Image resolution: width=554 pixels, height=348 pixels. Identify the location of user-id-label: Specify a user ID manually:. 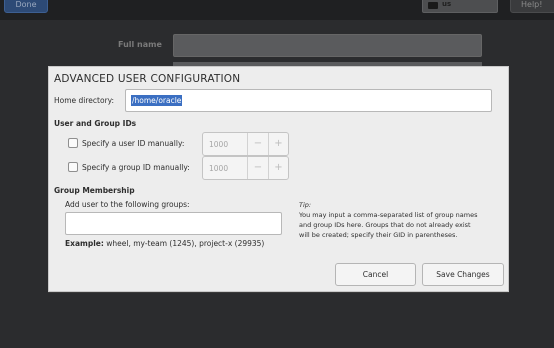
(133, 143).